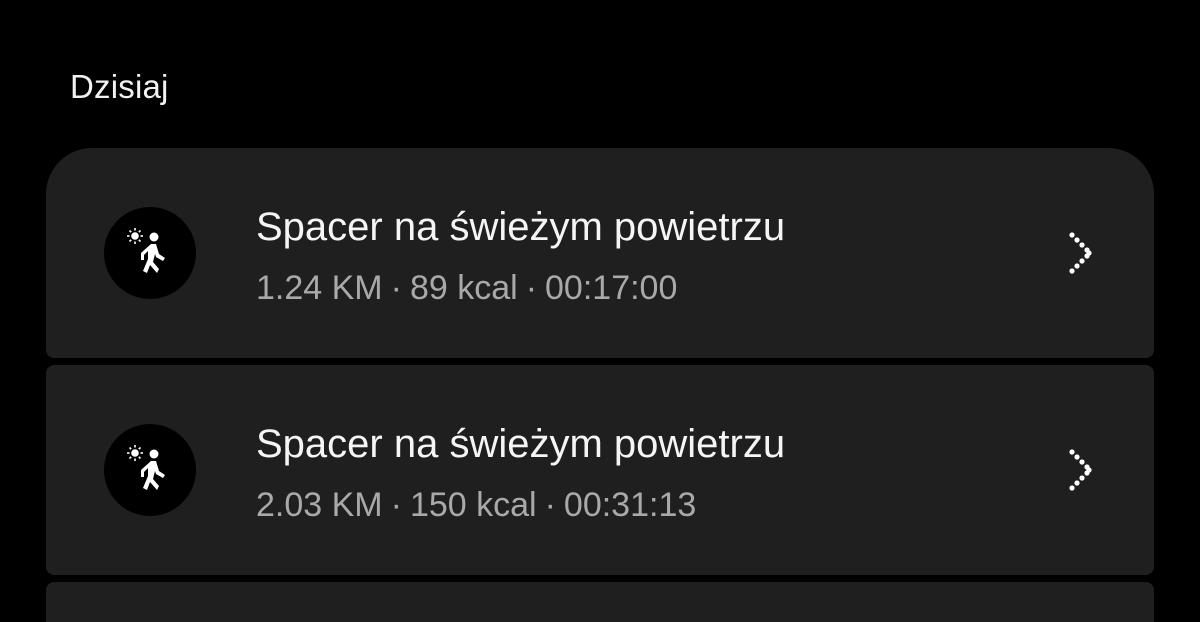 This screenshot has width=1200, height=622. I want to click on activity-distance: 2.03 KM, so click(319, 505).